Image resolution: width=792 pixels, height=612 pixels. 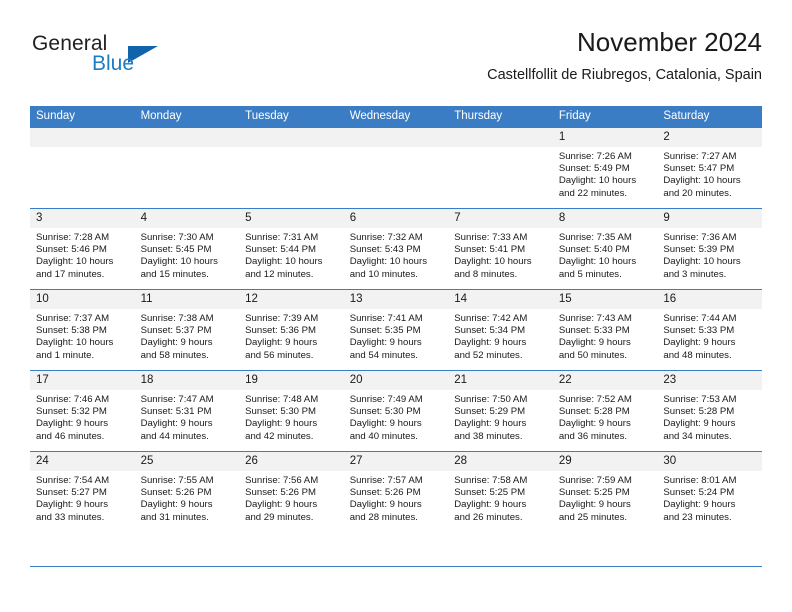 I want to click on sunset-text: Sunset: 5:35 PM, so click(x=385, y=331).